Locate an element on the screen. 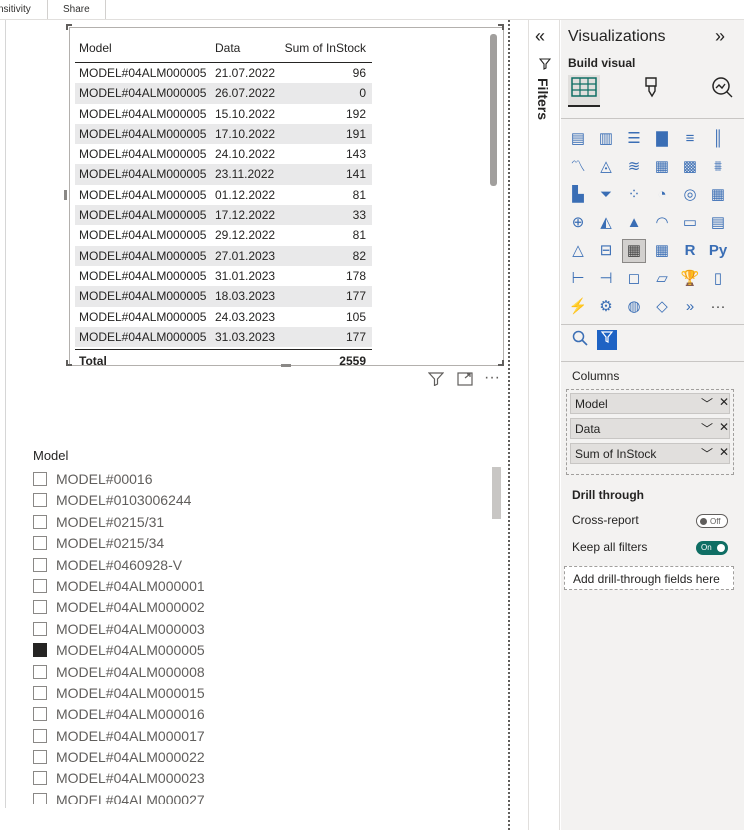 This screenshot has height=830, width=744. line-clustered-icon: ▩ is located at coordinates (690, 167).